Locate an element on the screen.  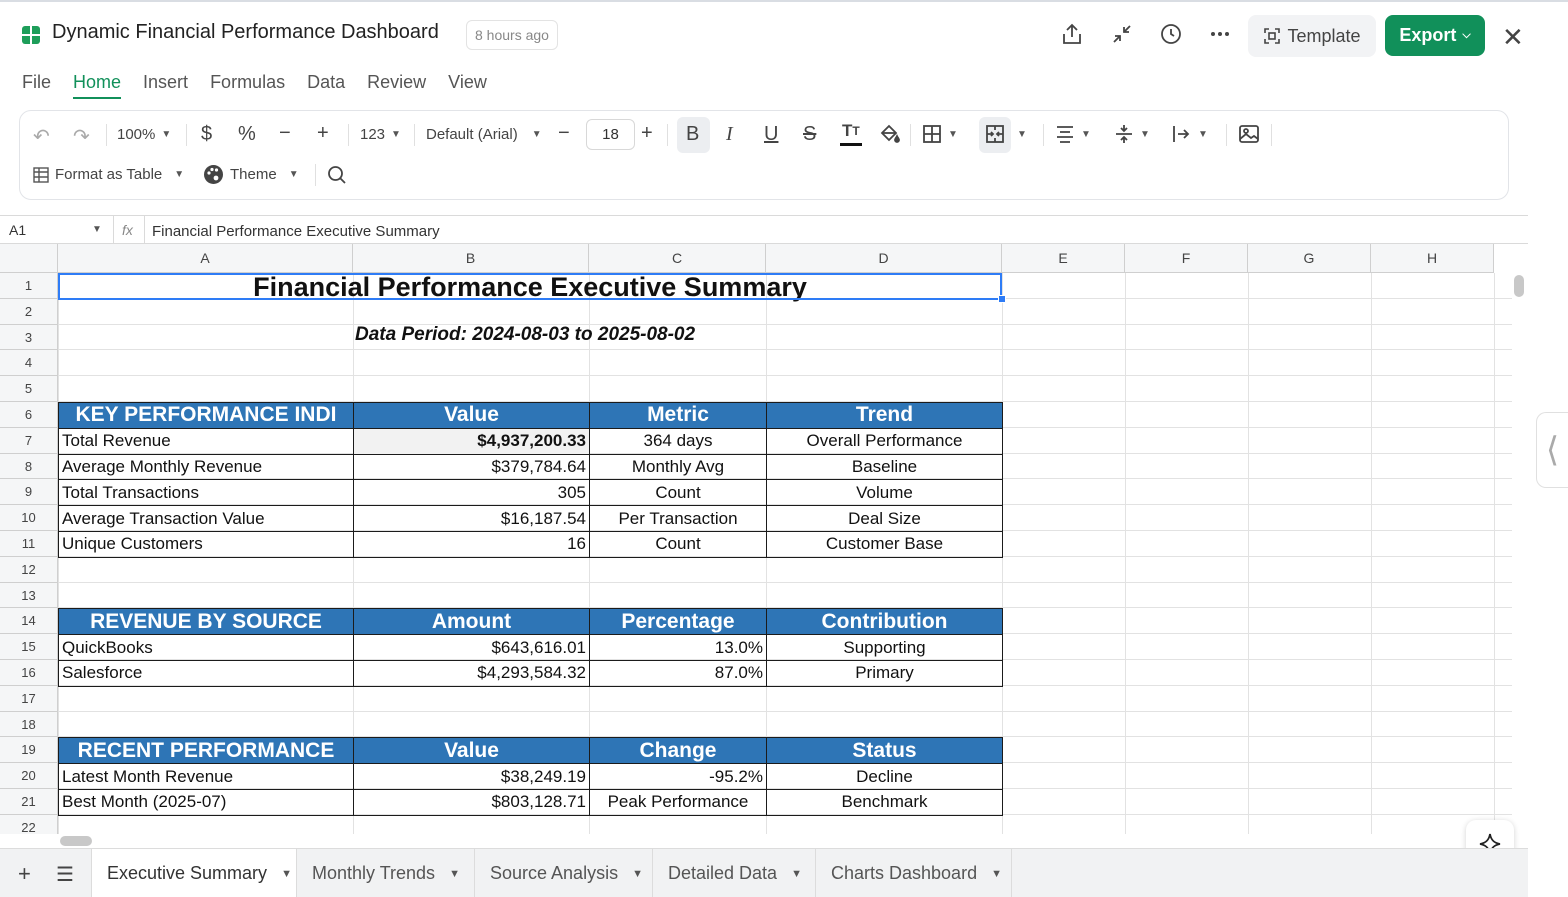
revenue-header-cell: REVENUE BY SOURCE is located at coordinates (206, 622).